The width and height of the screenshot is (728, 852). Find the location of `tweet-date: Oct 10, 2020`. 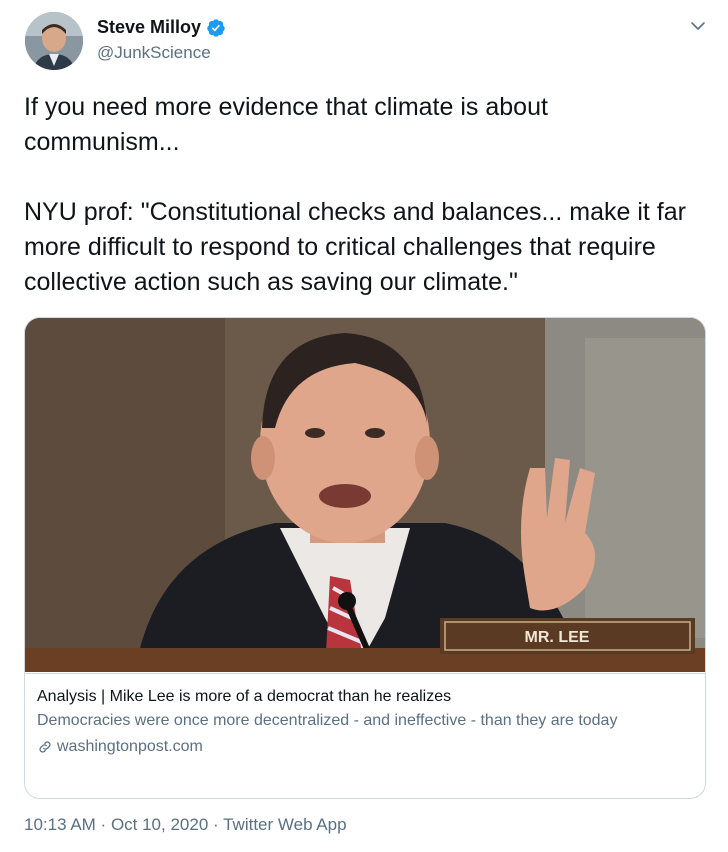

tweet-date: Oct 10, 2020 is located at coordinates (159, 824).